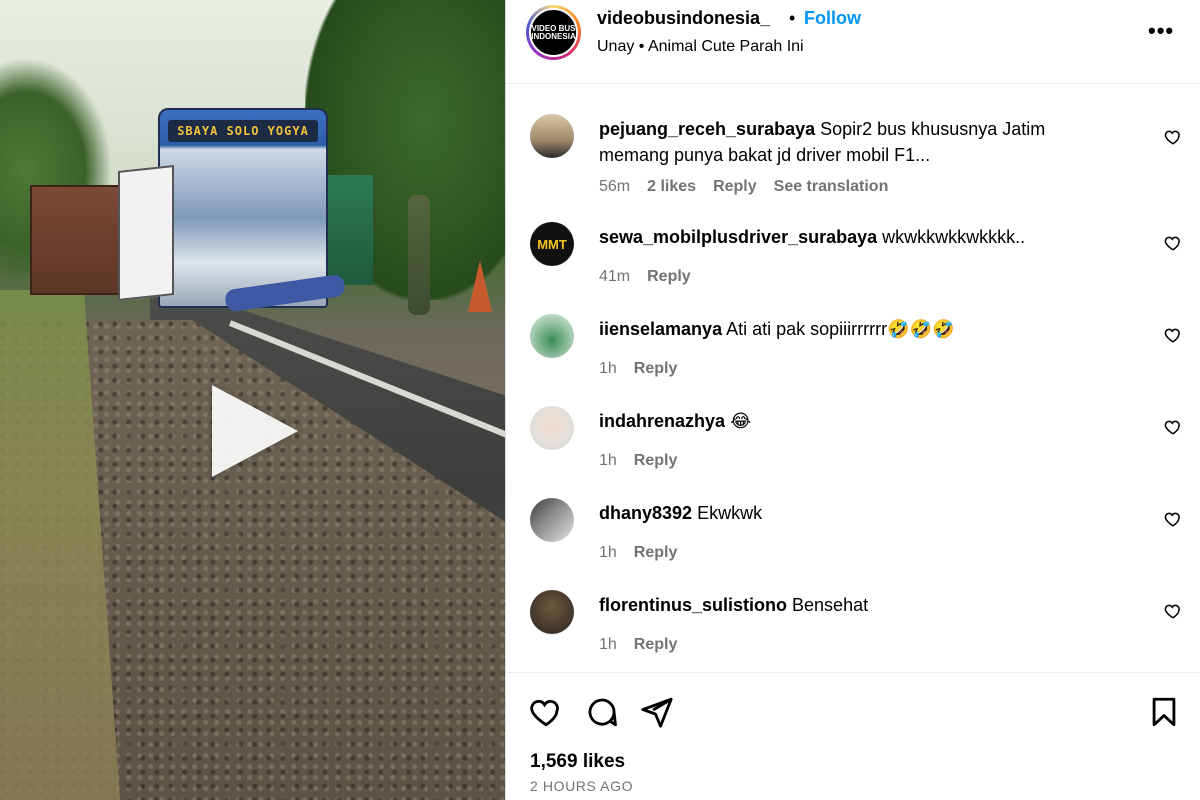  Describe the element at coordinates (255, 431) in the screenshot. I see `play-icon` at that location.